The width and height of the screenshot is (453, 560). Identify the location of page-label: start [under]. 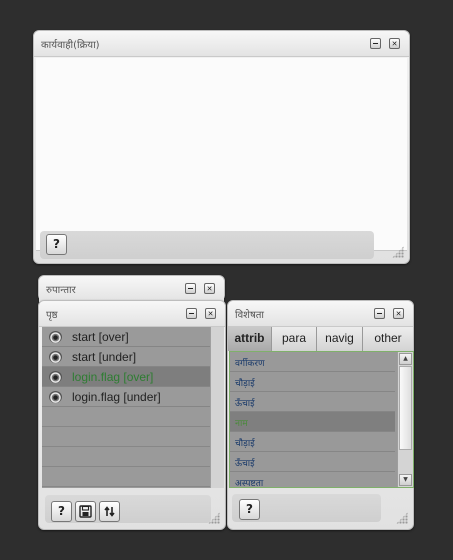
(104, 357).